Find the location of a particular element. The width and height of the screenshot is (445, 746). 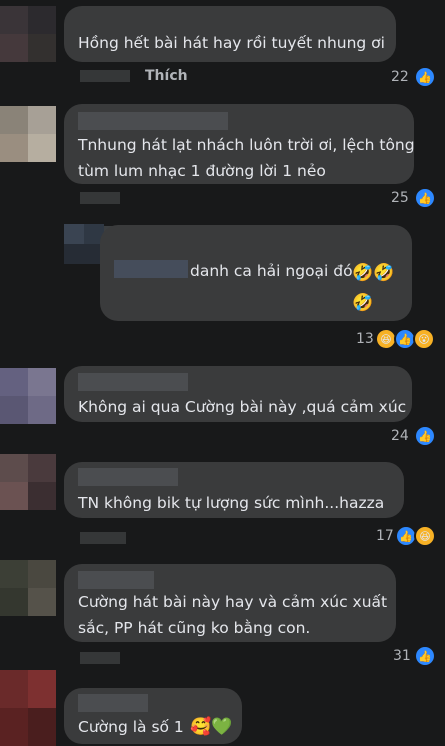

wow-reaction-icon: 😮 is located at coordinates (424, 339).